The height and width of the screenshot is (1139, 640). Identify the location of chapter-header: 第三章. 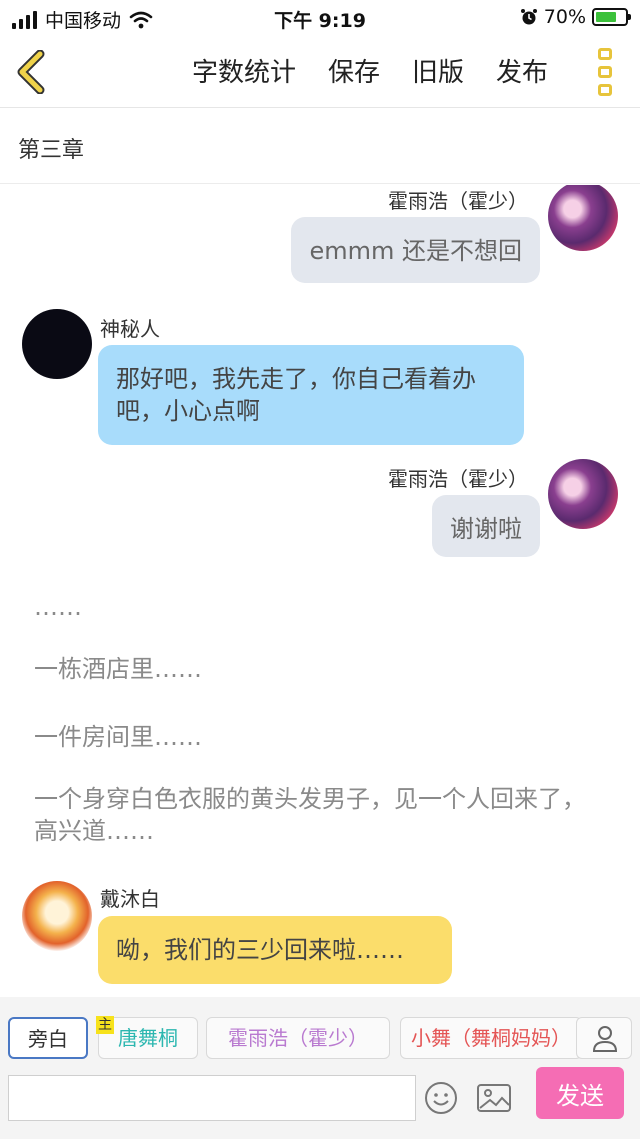
(320, 146).